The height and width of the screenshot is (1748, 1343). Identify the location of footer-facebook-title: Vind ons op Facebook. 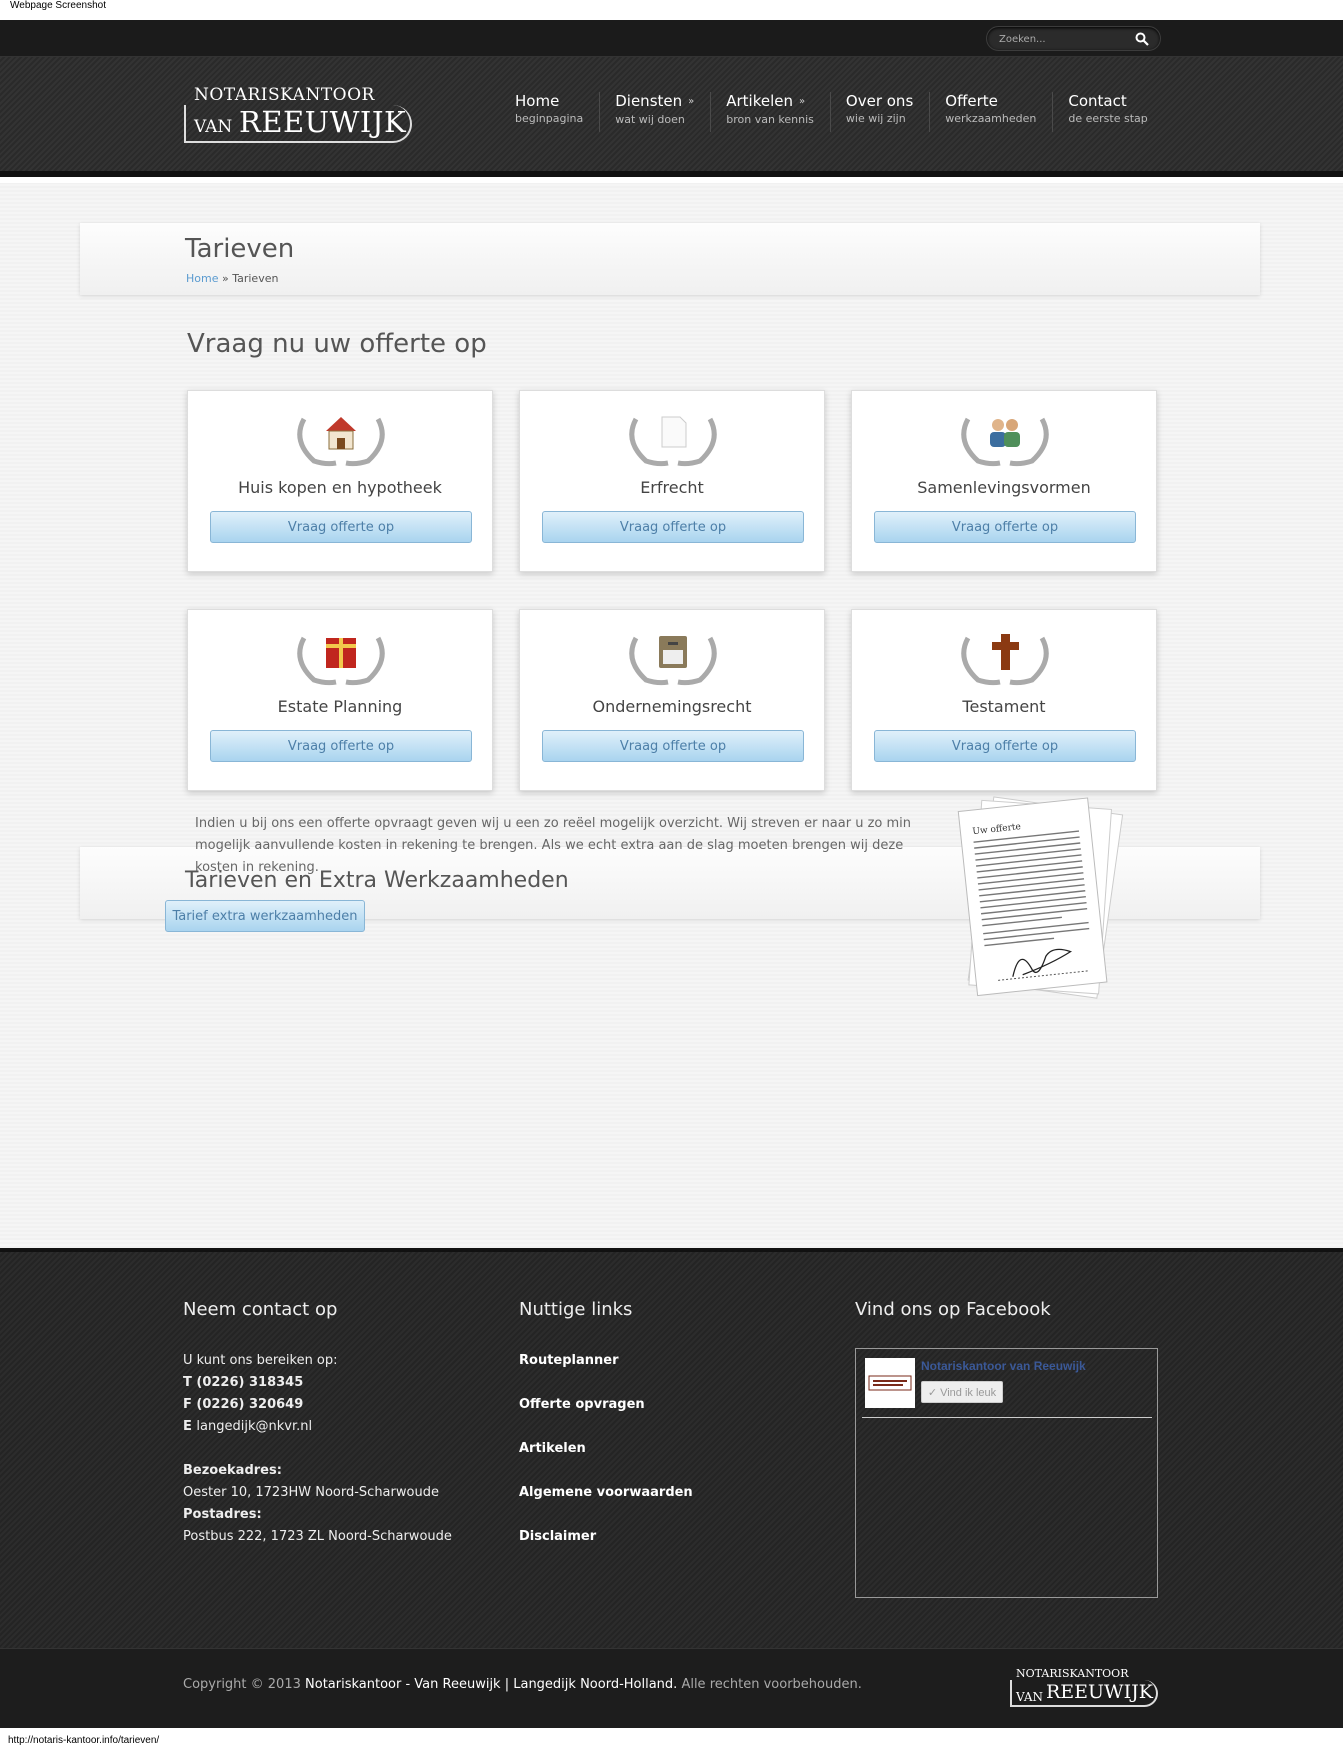
(953, 1309).